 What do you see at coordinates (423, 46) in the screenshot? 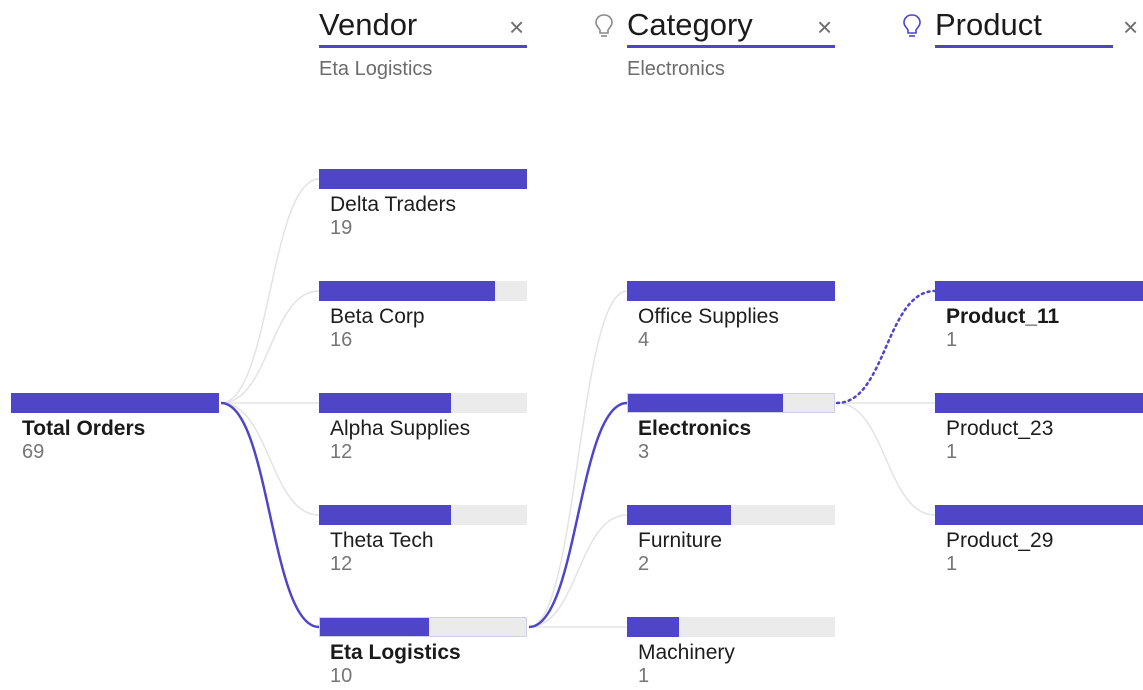
I see `vendor-header-underline` at bounding box center [423, 46].